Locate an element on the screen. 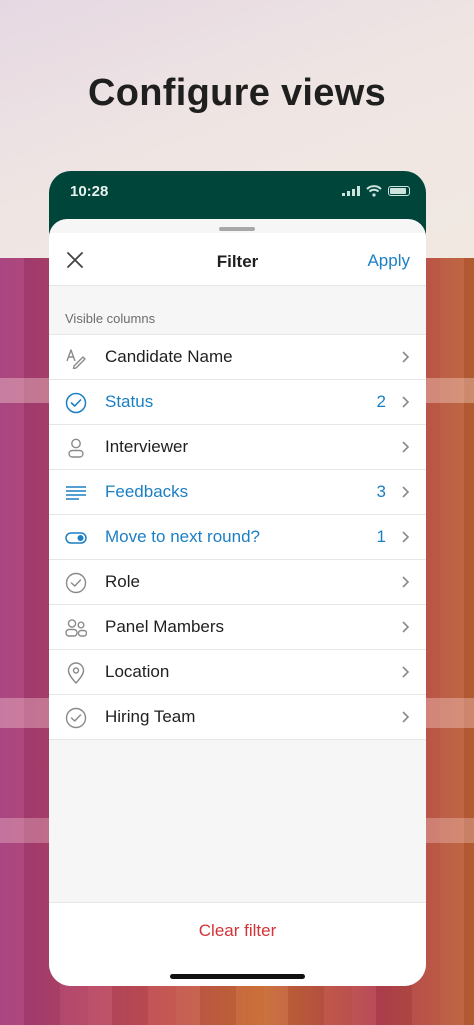 The height and width of the screenshot is (1025, 474). sheet-header: Filter Apply is located at coordinates (237, 259).